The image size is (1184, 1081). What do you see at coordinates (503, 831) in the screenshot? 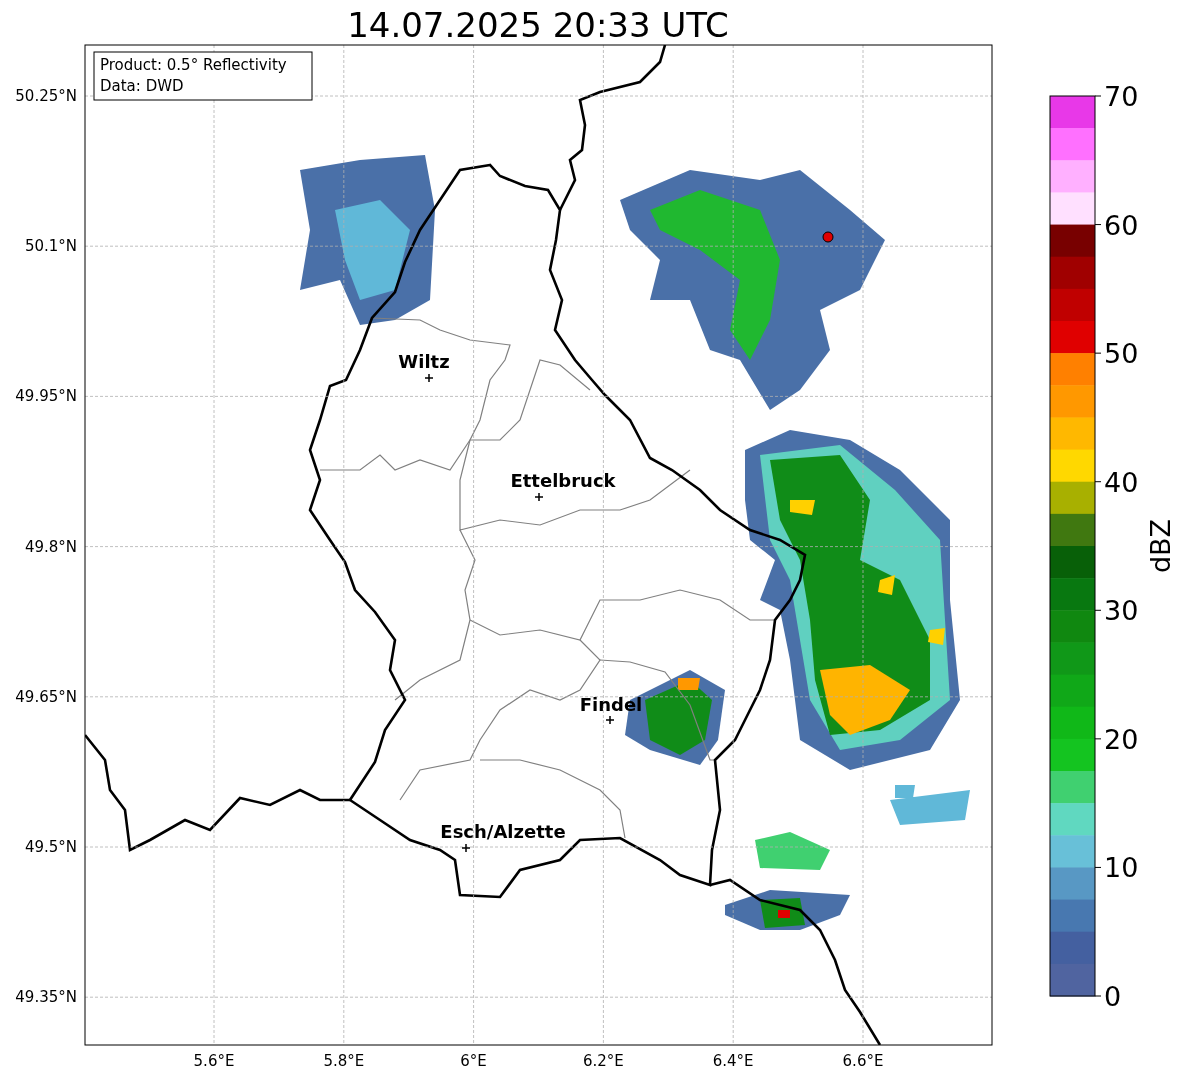
I see `place-label: Esch/Alzette` at bounding box center [503, 831].